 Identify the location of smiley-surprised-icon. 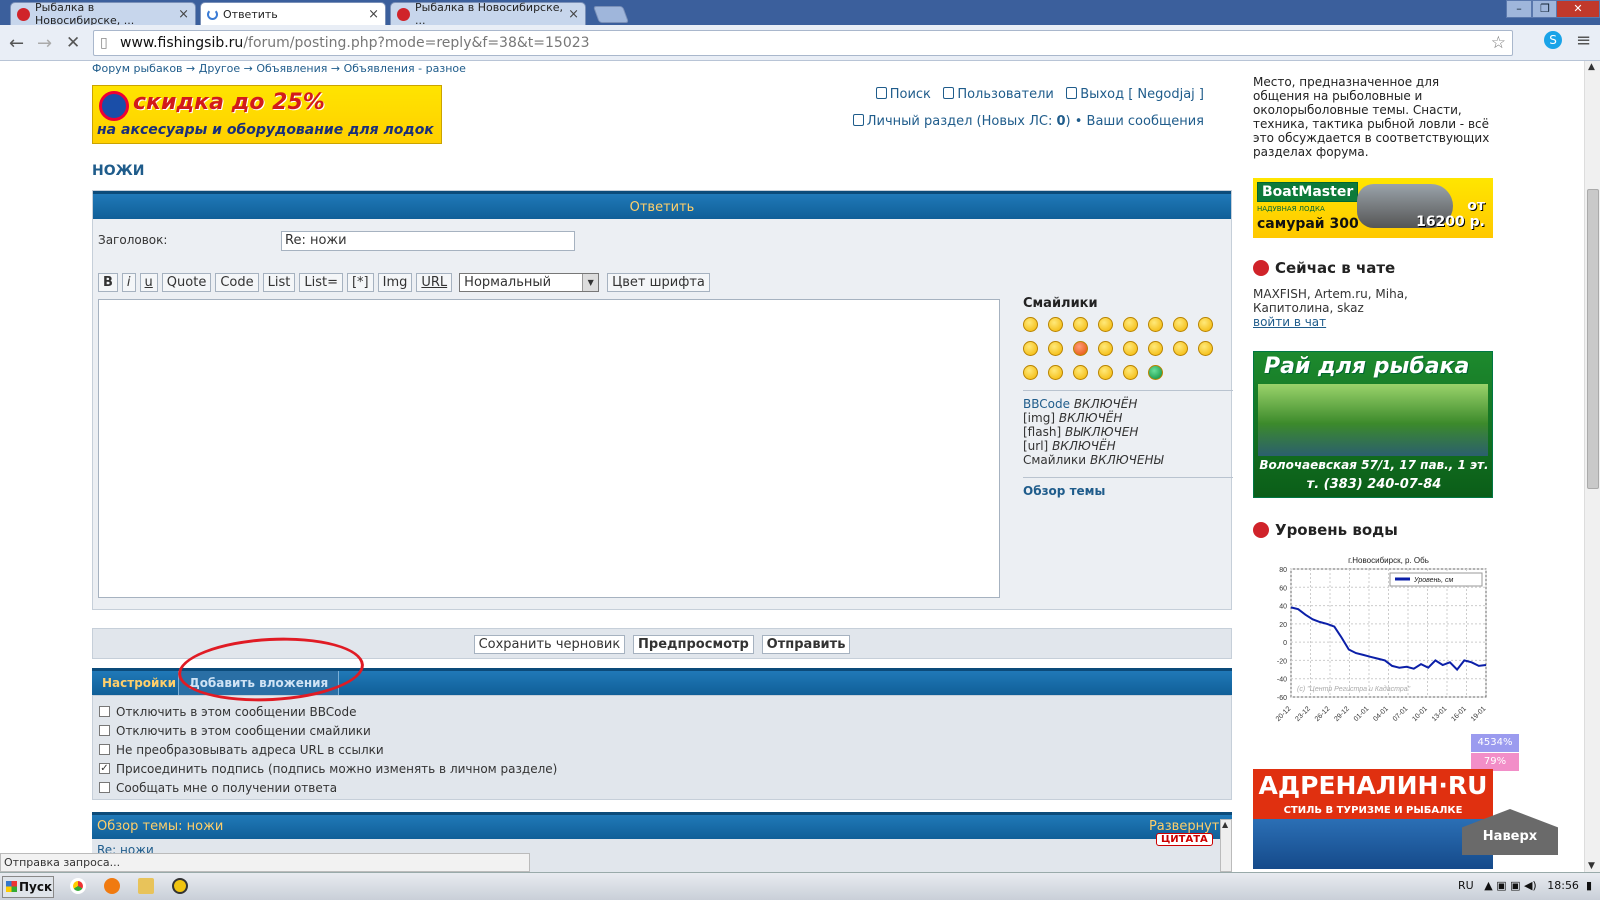
(1105, 324).